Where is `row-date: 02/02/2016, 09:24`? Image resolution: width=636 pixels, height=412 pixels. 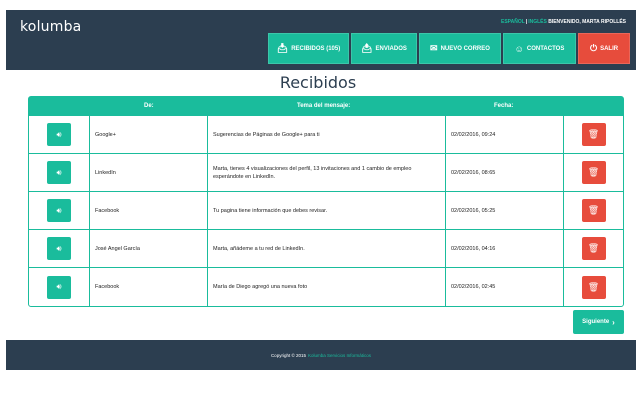 row-date: 02/02/2016, 09:24 is located at coordinates (505, 134).